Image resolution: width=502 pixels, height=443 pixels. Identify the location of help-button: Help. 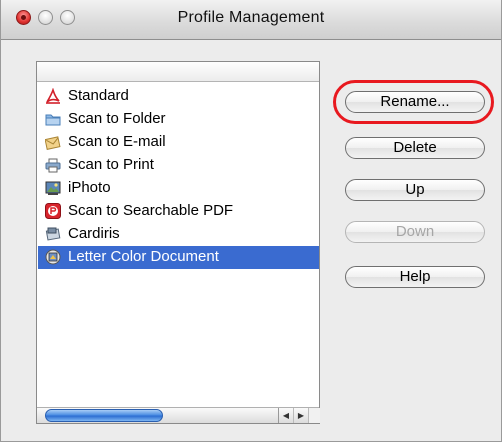
(415, 277).